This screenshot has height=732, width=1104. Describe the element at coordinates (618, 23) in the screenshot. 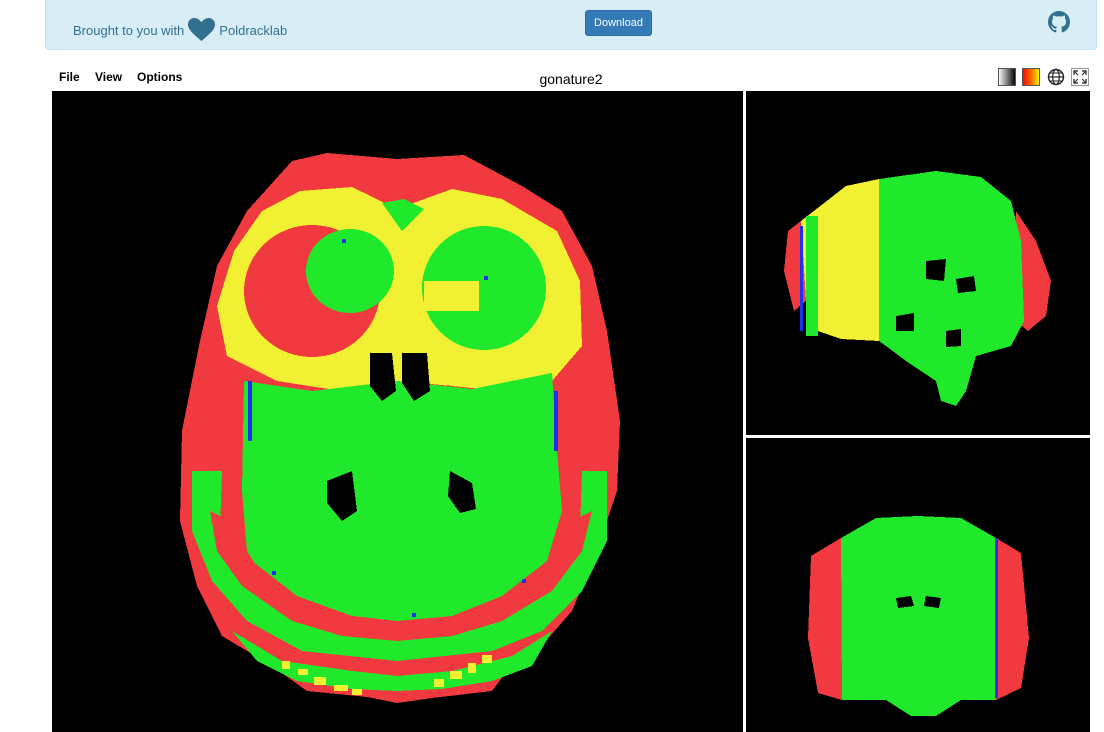

I see `download-button: Download` at that location.